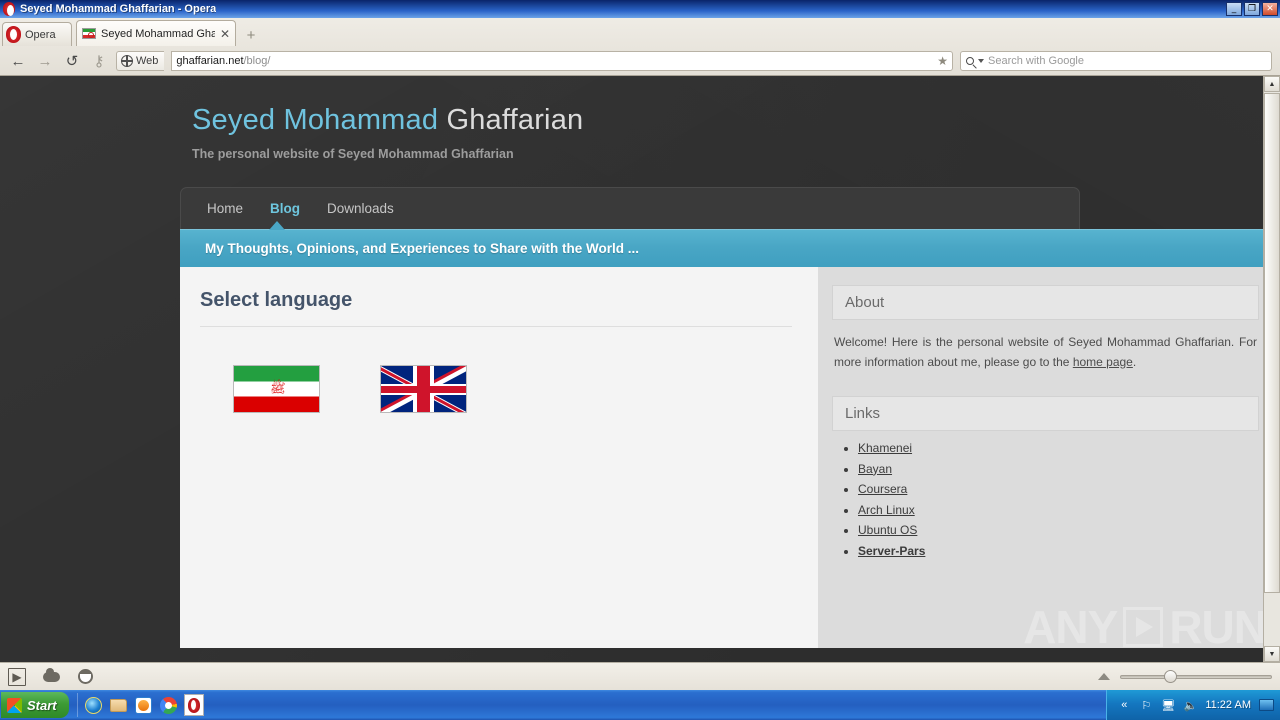  I want to click on flag-icon: ⚐, so click(1146, 705).